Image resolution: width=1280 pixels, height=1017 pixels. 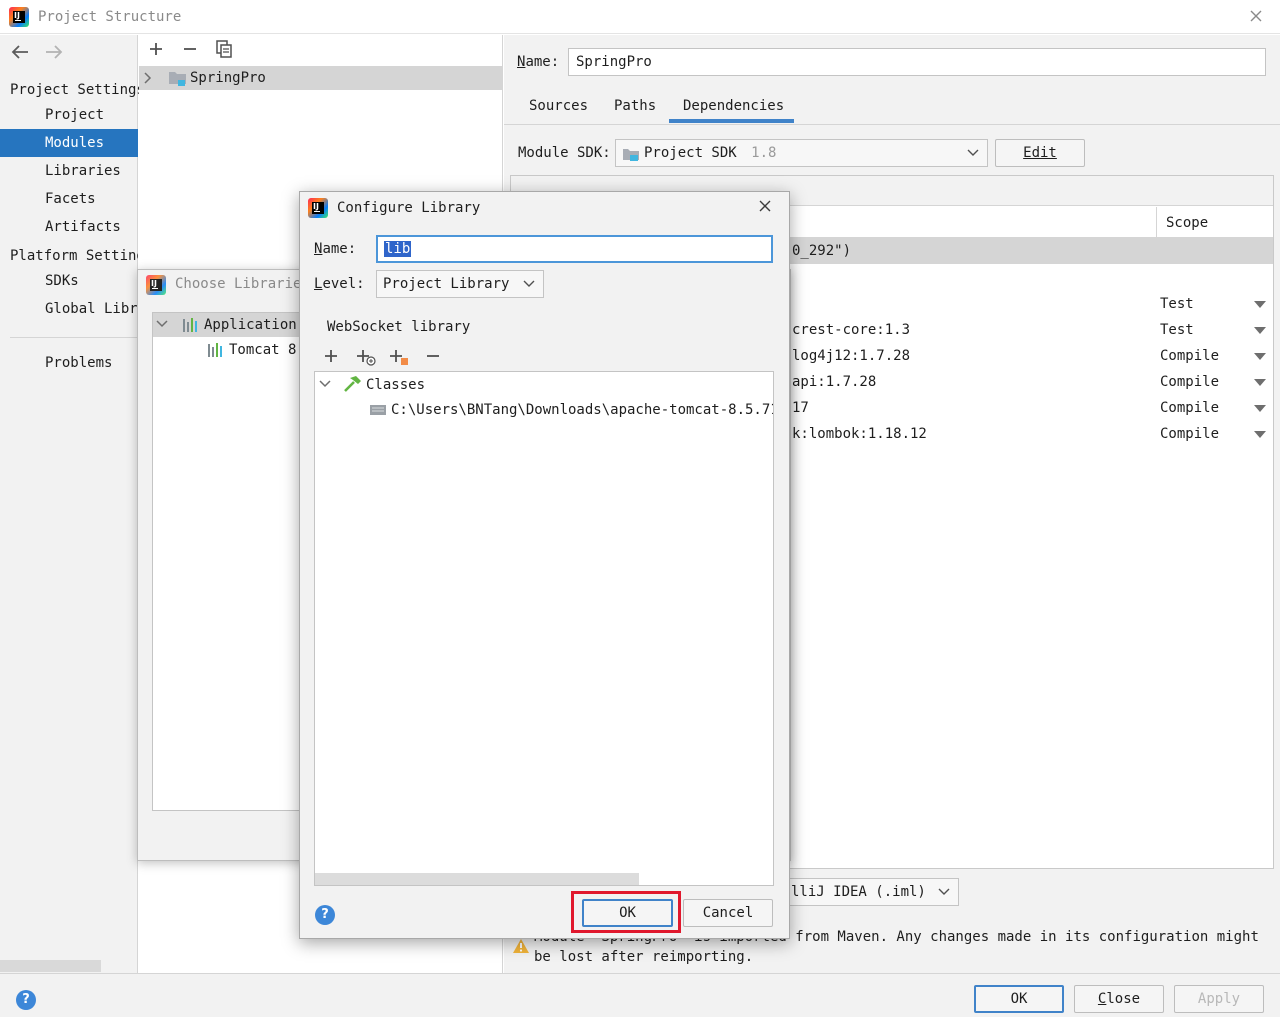 I want to click on scope-column-divider, so click(x=1156, y=222).